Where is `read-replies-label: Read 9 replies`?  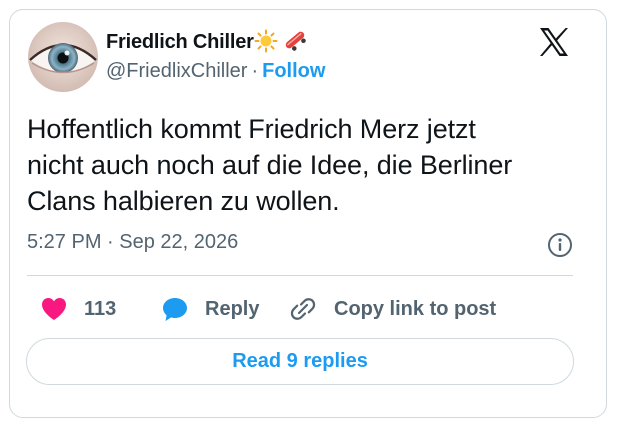 read-replies-label: Read 9 replies is located at coordinates (300, 361).